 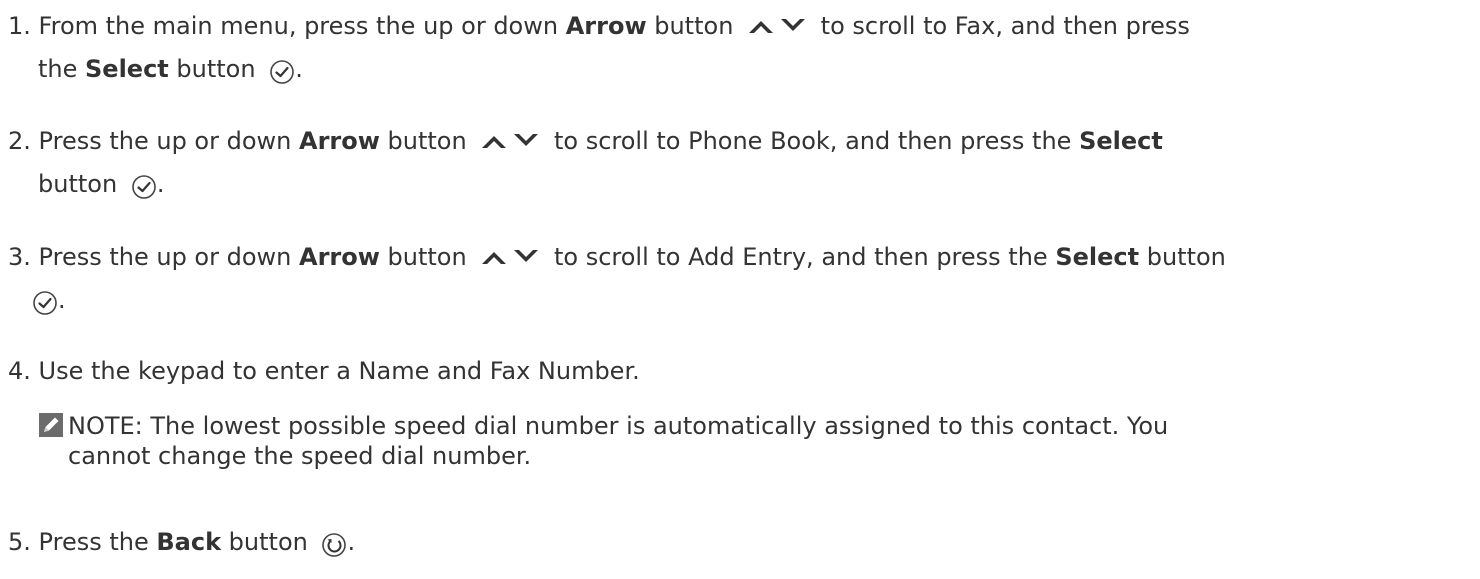 I want to click on step-5-line-1: 5. Press the Back button ., so click(x=181, y=542).